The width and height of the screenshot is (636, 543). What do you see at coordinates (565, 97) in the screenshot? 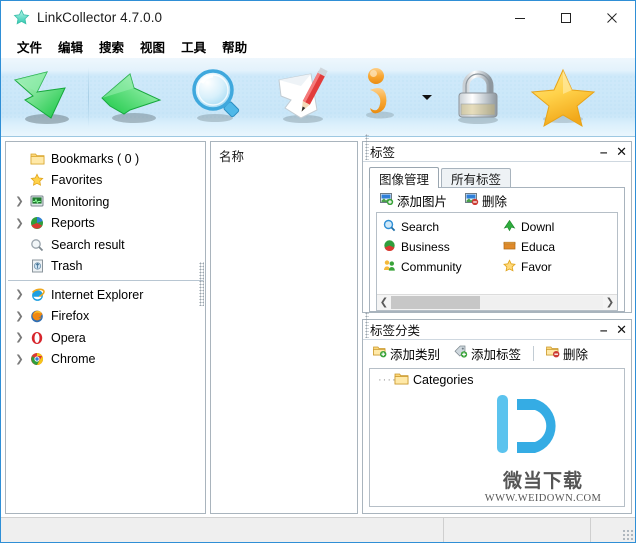
I see `favorites-star-icon` at bounding box center [565, 97].